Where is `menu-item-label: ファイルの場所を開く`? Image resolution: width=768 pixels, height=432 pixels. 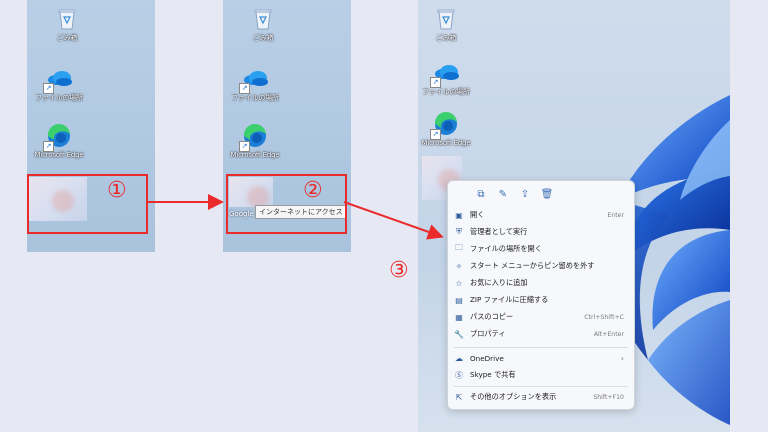 menu-item-label: ファイルの場所を開く is located at coordinates (506, 248).